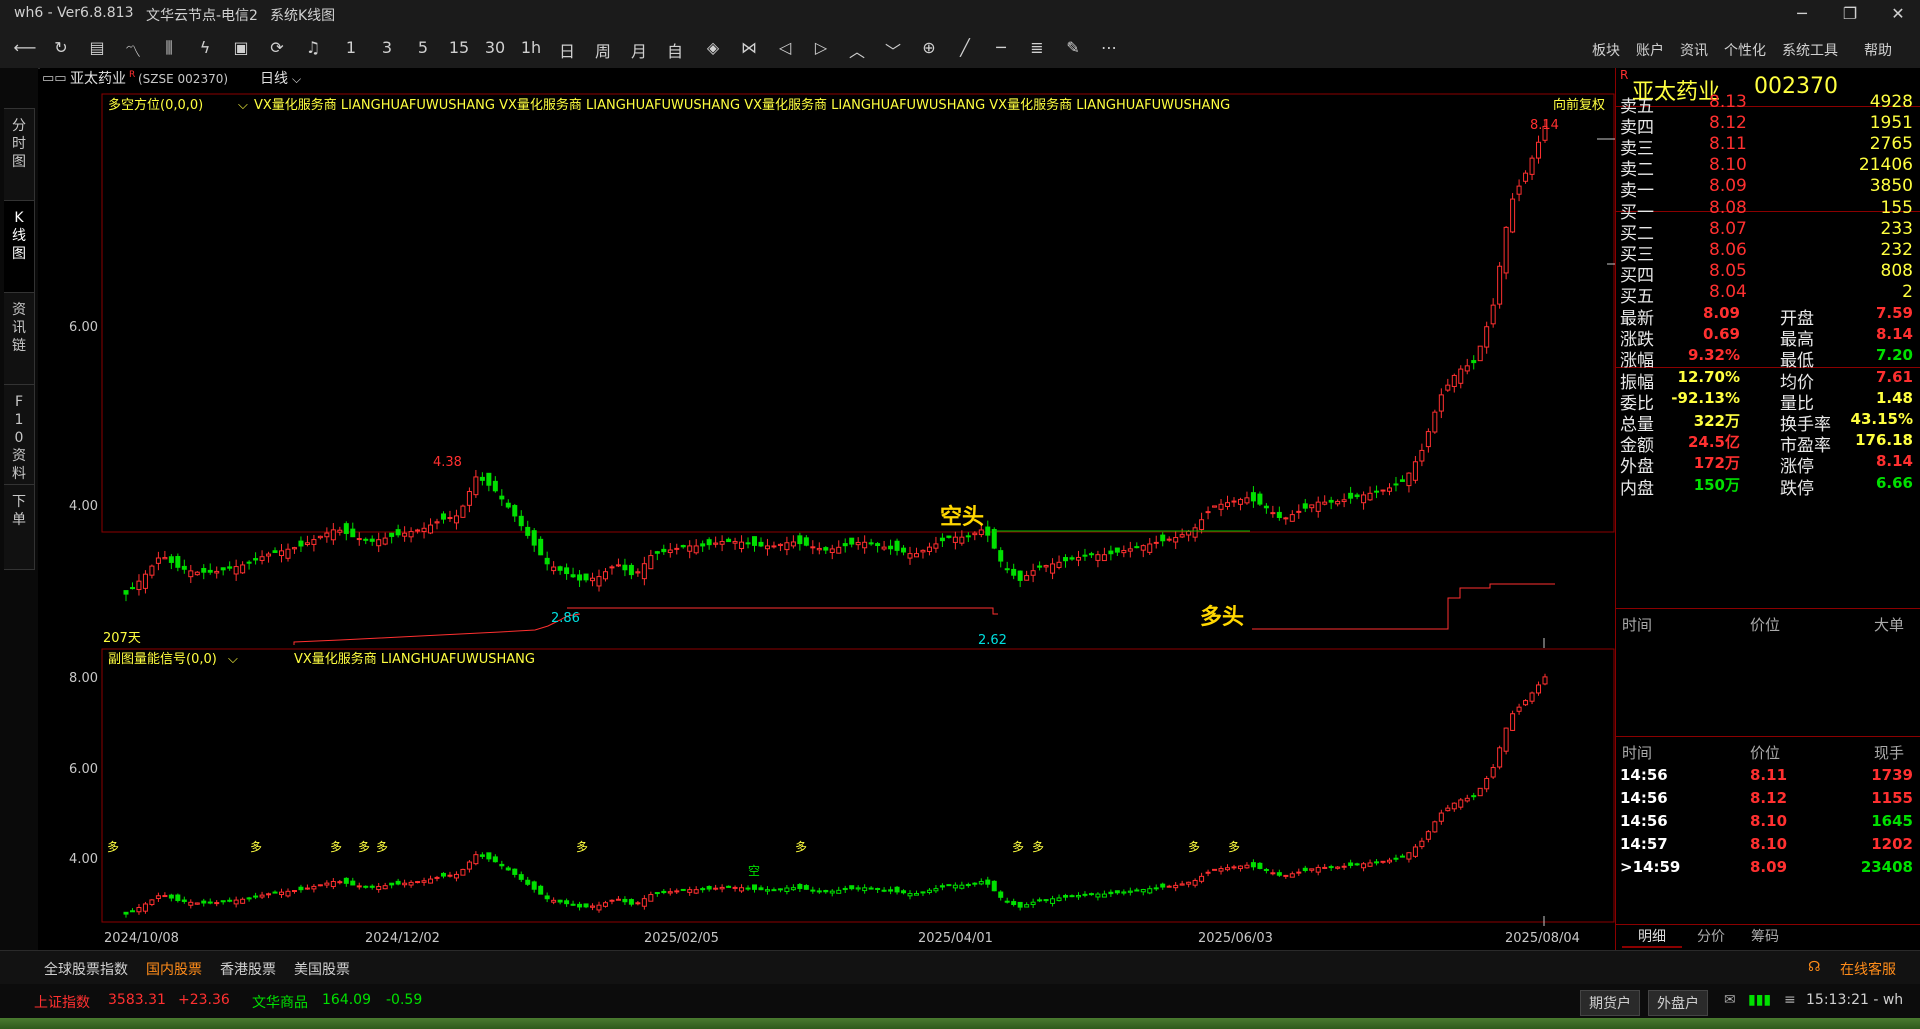 This screenshot has height=1029, width=1920. I want to click on zoom-in-icon: ◈, so click(713, 47).